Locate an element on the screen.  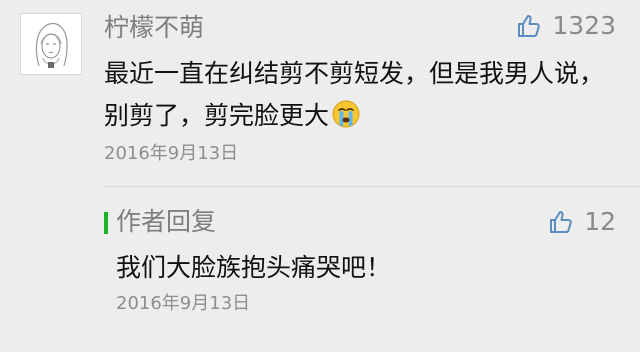
user-avatar is located at coordinates (51, 44).